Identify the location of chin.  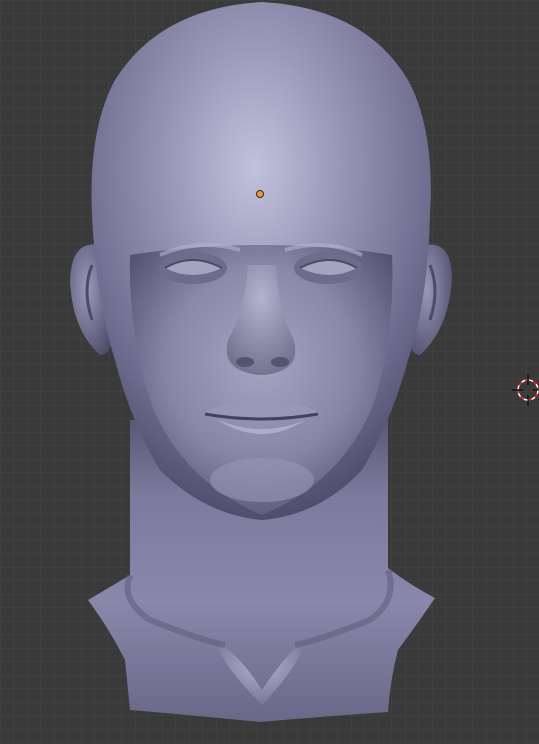
(262, 480).